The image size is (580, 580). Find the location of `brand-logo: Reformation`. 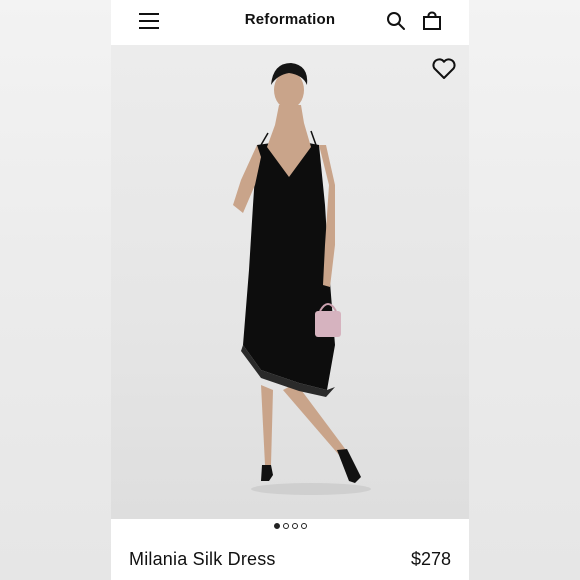

brand-logo: Reformation is located at coordinates (290, 19).